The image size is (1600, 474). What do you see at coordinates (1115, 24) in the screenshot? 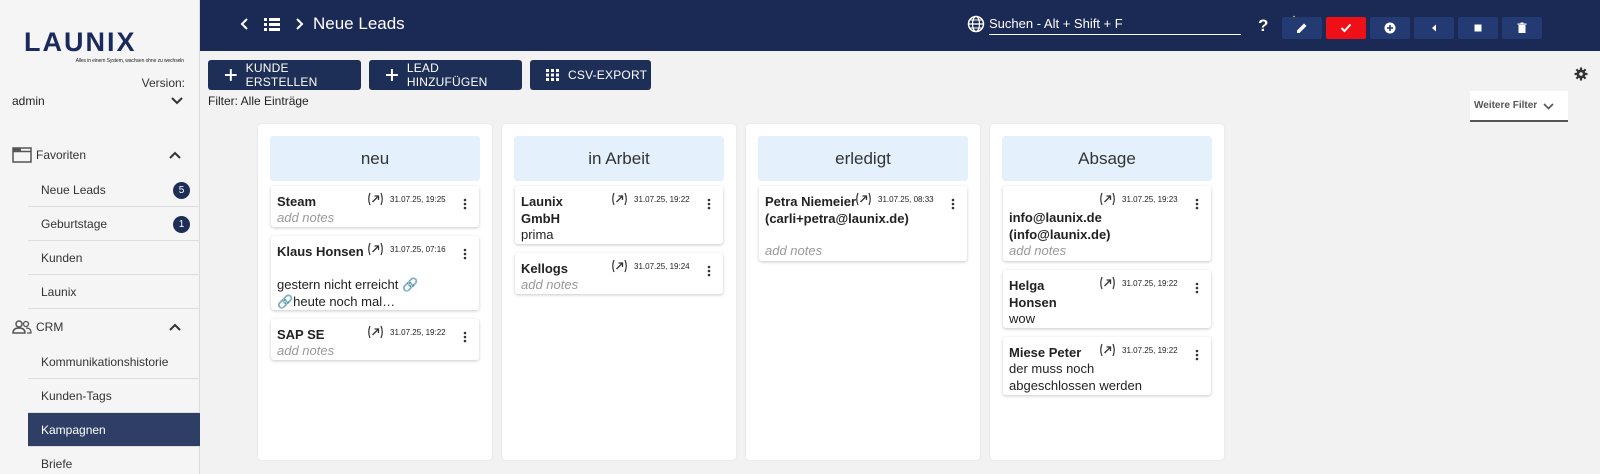
I see `search-input` at bounding box center [1115, 24].